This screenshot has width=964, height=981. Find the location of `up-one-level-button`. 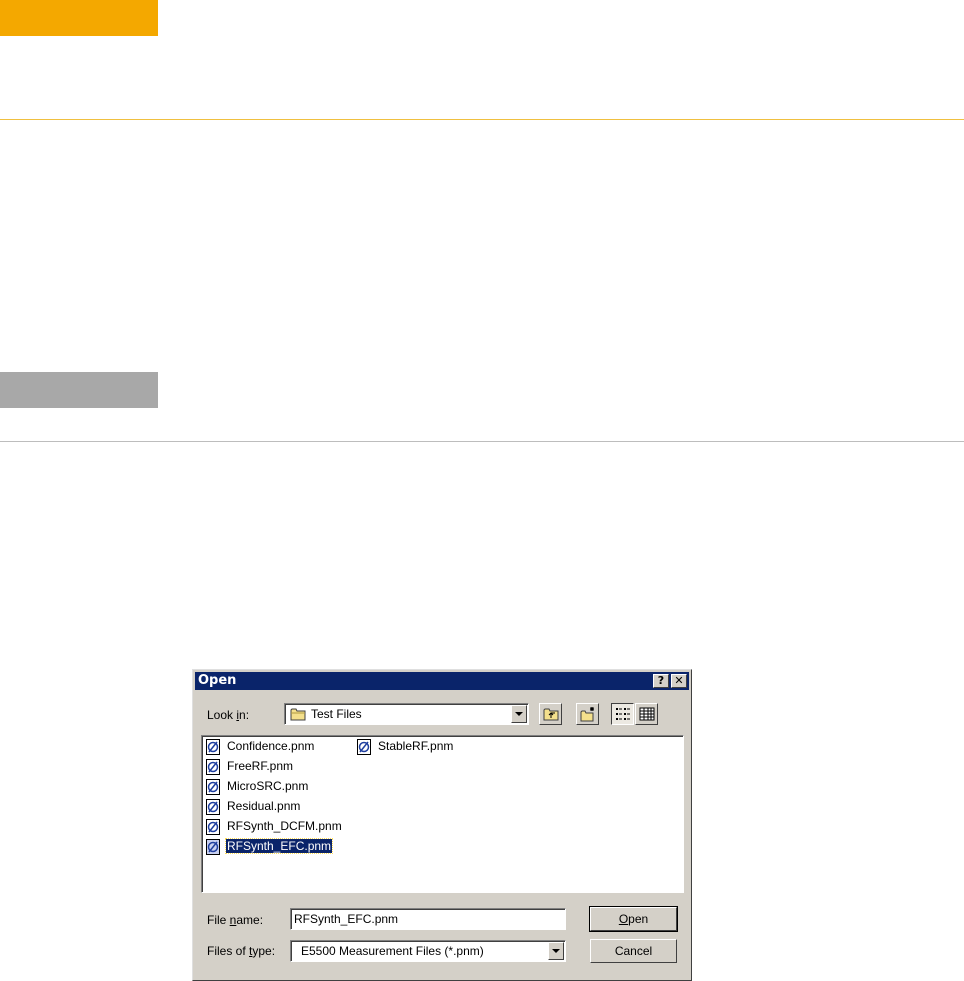

up-one-level-button is located at coordinates (550, 714).